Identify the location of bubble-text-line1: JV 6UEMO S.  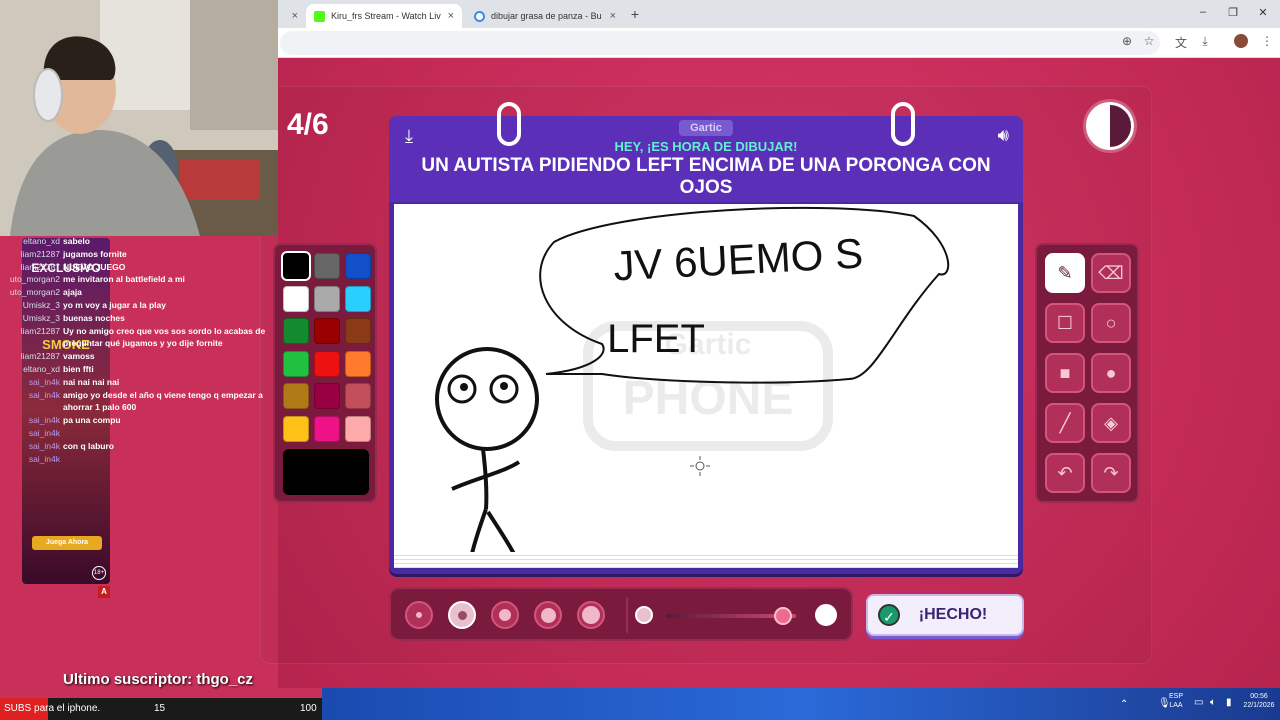
(738, 260).